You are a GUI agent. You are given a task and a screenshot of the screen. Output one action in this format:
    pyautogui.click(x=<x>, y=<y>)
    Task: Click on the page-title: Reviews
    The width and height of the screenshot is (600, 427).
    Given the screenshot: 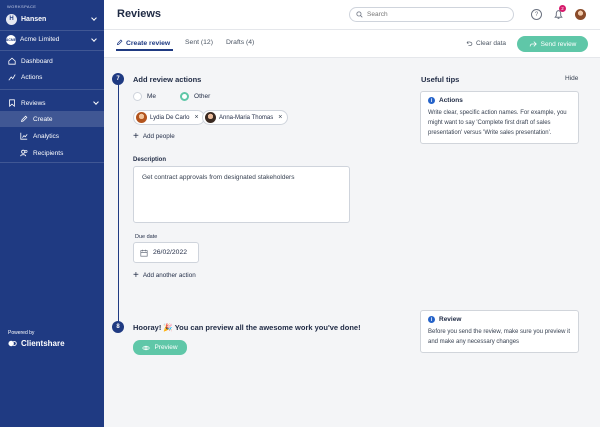 What is the action you would take?
    pyautogui.click(x=139, y=14)
    